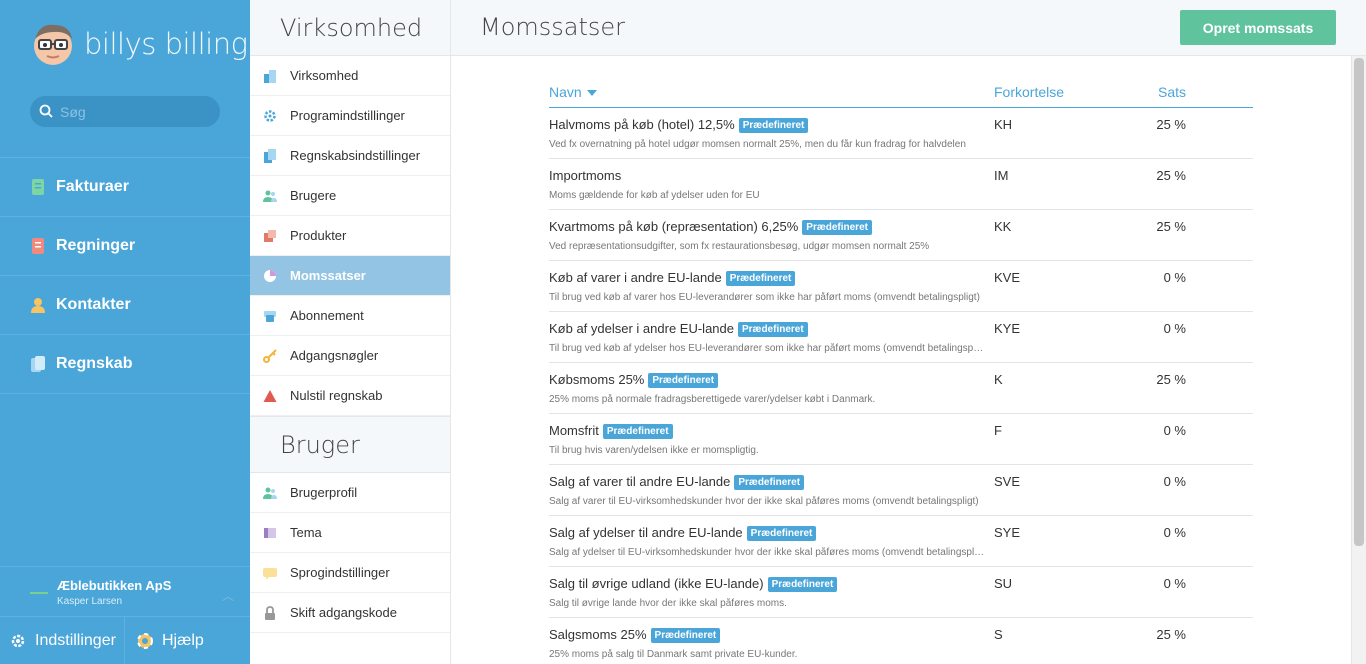 The width and height of the screenshot is (1366, 664). I want to click on submenu-label: Produkter, so click(318, 235).